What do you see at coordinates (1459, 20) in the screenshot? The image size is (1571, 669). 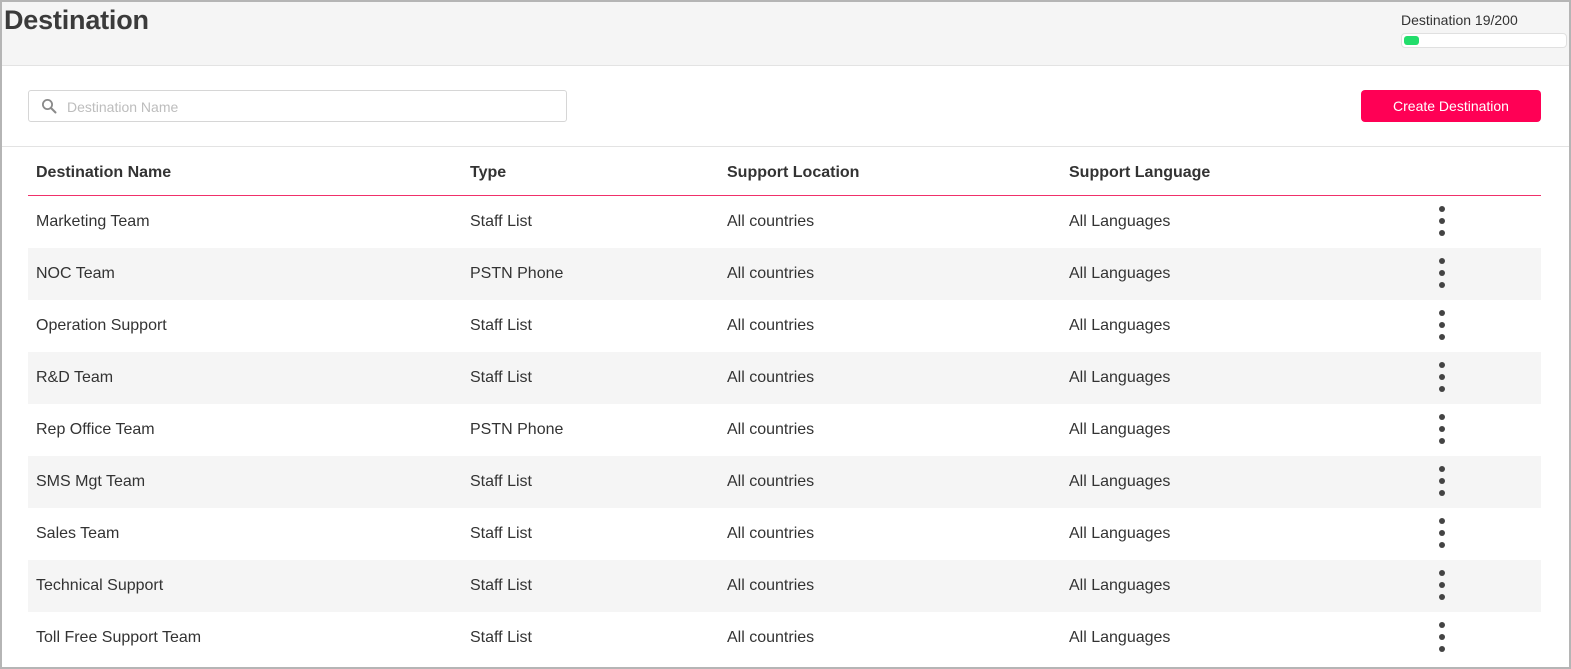 I see `quota-label: Destination 19/200` at bounding box center [1459, 20].